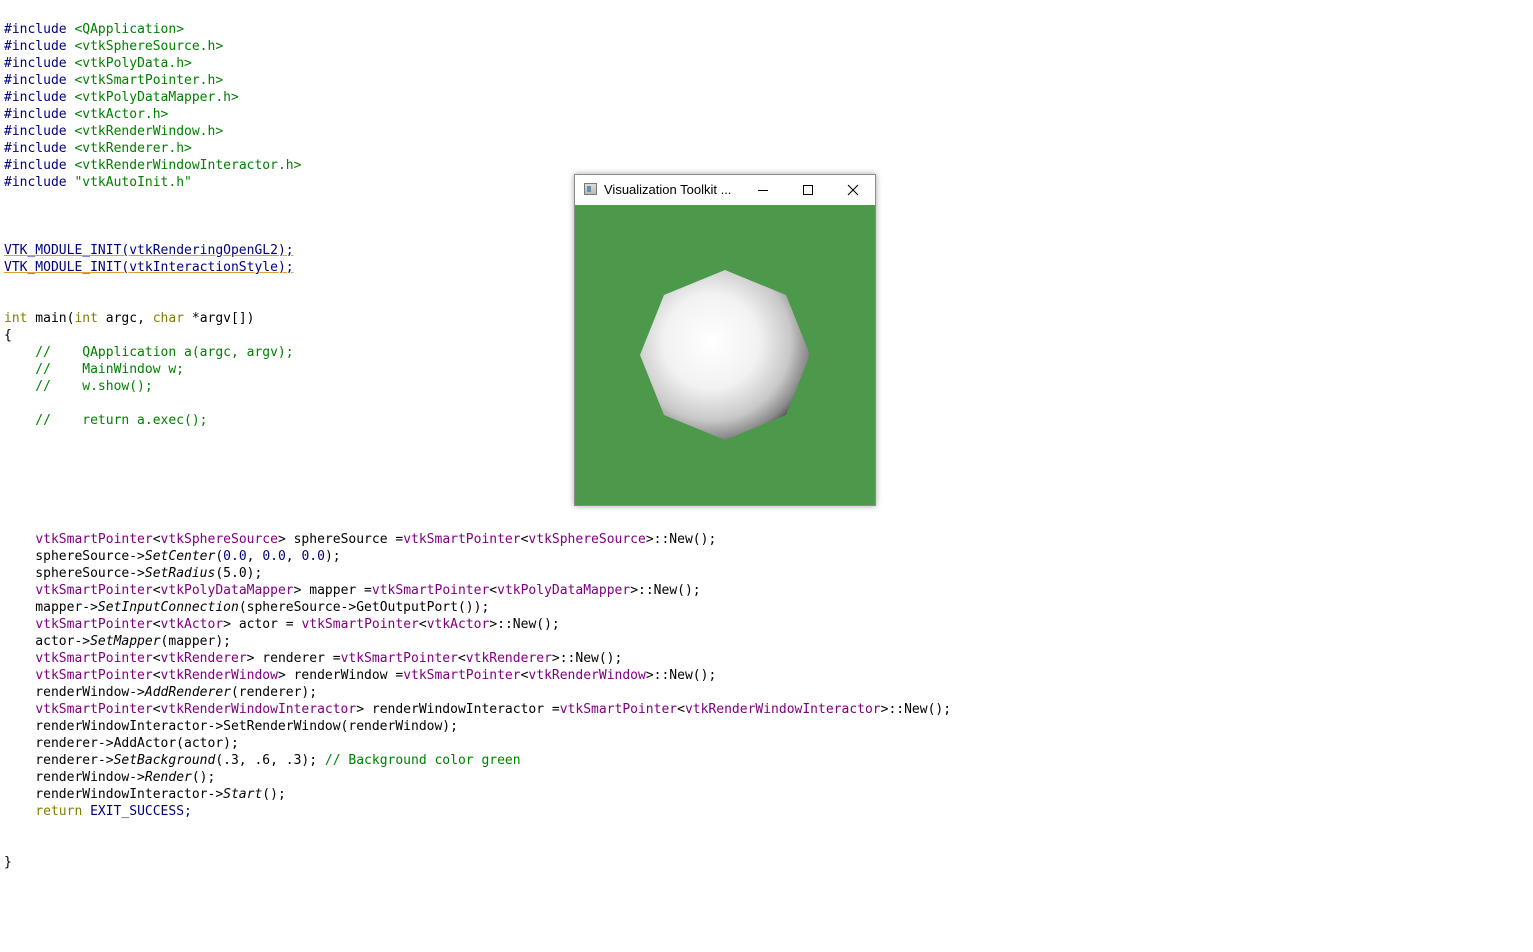 Image resolution: width=1533 pixels, height=952 pixels. I want to click on sphere-render, so click(725, 355).